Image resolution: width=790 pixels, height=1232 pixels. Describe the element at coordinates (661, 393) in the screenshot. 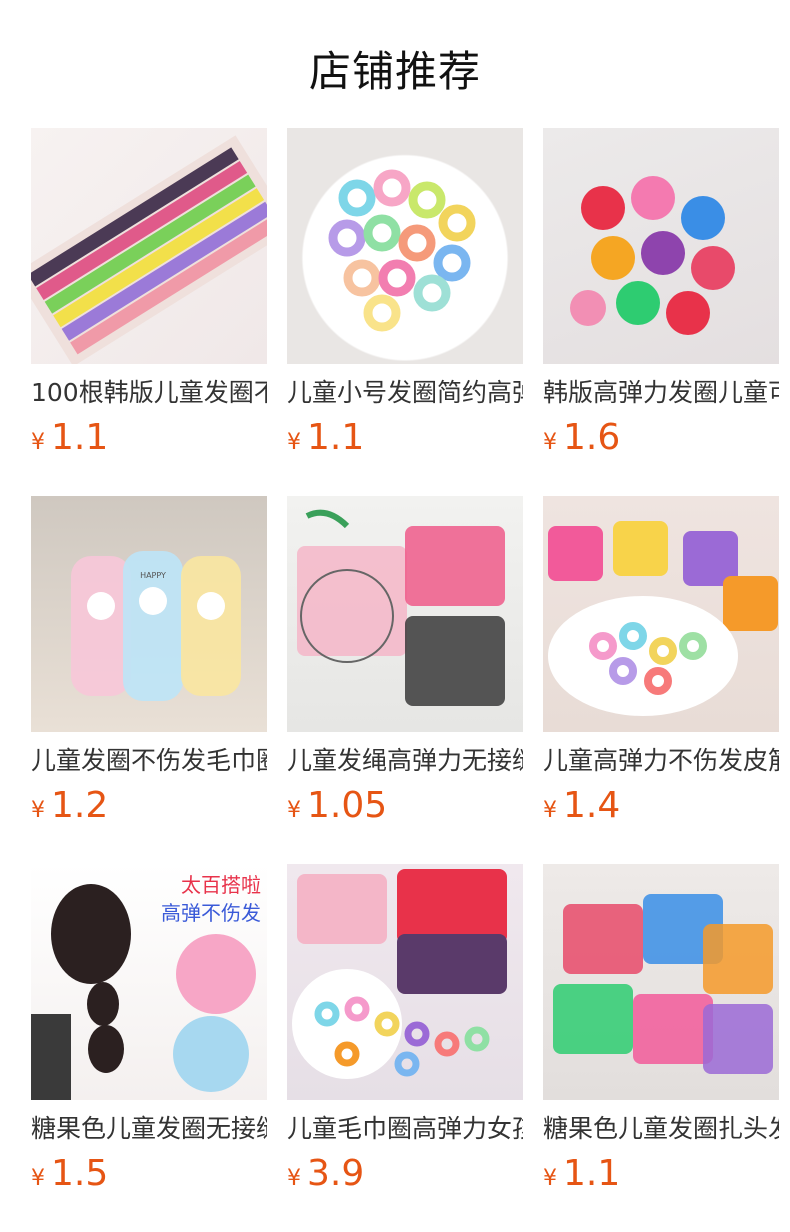

I see `product-name: 韩版高弹力发圈儿童可` at that location.